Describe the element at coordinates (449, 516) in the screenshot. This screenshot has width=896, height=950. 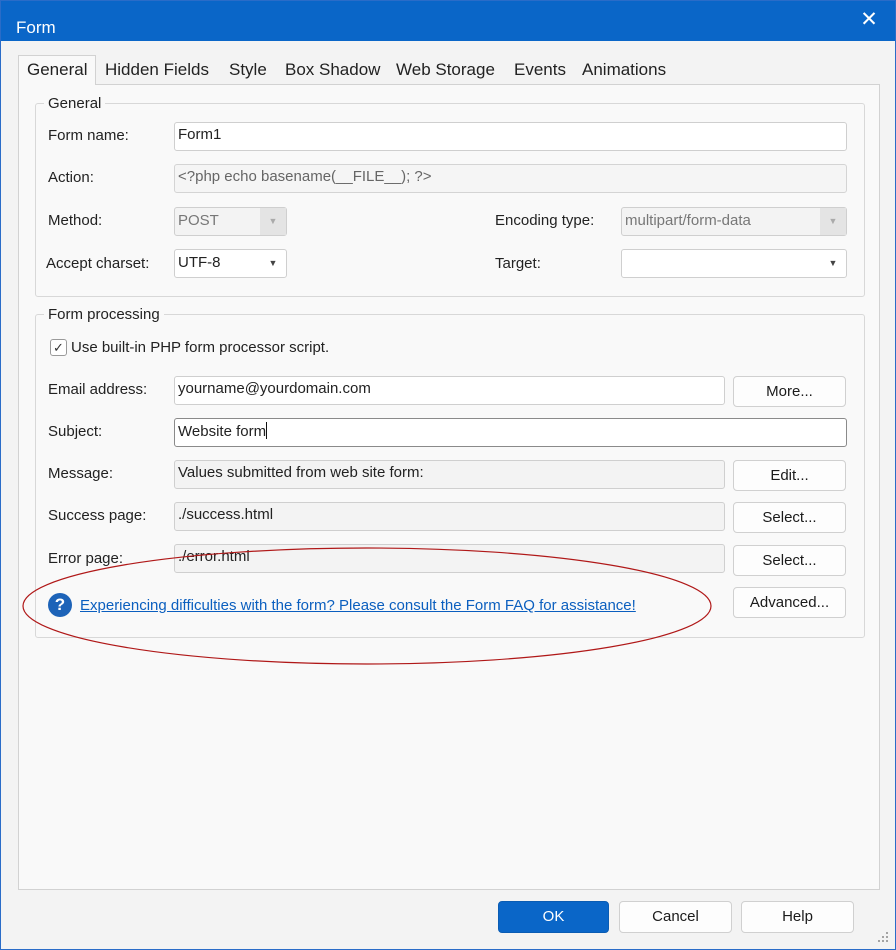
I see `success-page-input: ./success.html` at that location.